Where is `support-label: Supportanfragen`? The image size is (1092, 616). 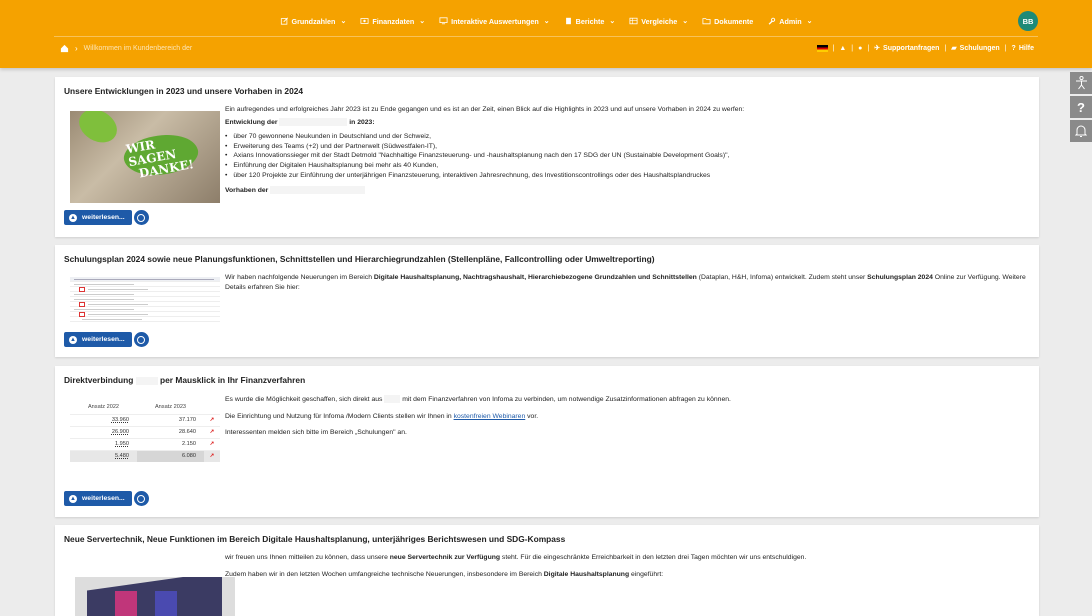
support-label: Supportanfragen is located at coordinates (911, 48).